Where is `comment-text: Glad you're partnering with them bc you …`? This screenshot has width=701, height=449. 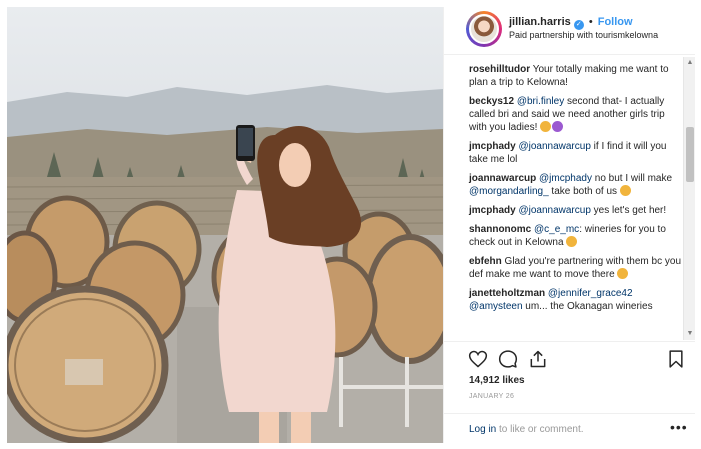
comment-text: Glad you're partnering with them bc you … is located at coordinates (575, 268).